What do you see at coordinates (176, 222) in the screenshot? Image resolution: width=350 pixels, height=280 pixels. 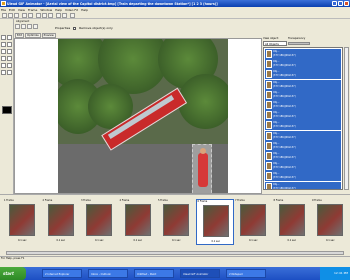 I see `frame-thumbnail: 5 Frame 0.1 sec` at bounding box center [176, 222].